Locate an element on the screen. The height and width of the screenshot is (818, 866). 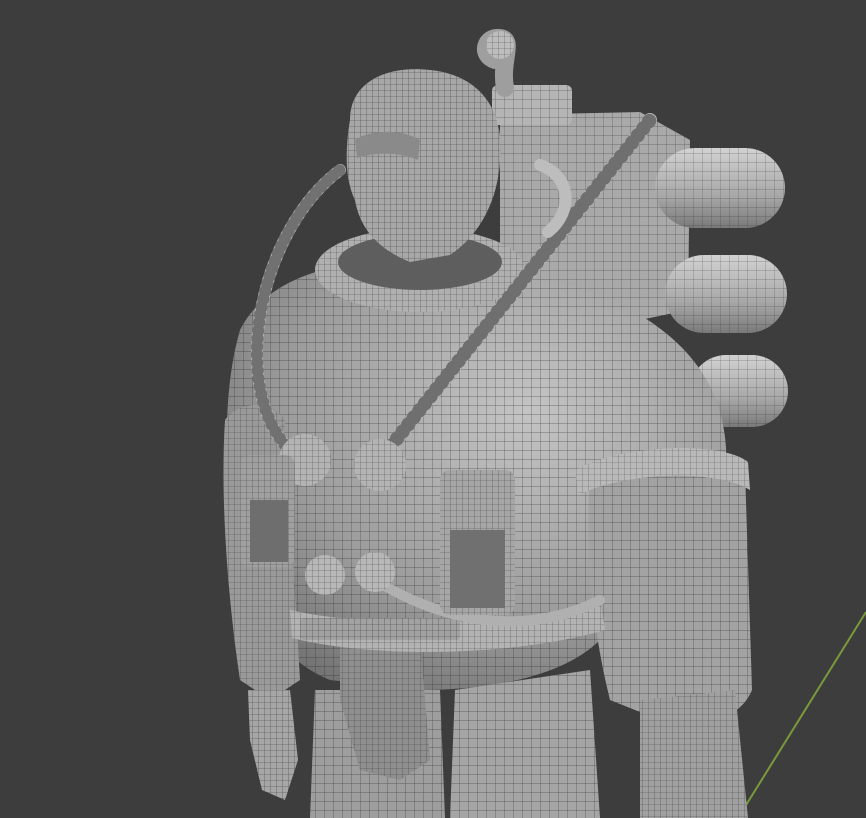
y-axis-line is located at coordinates (801, 714).